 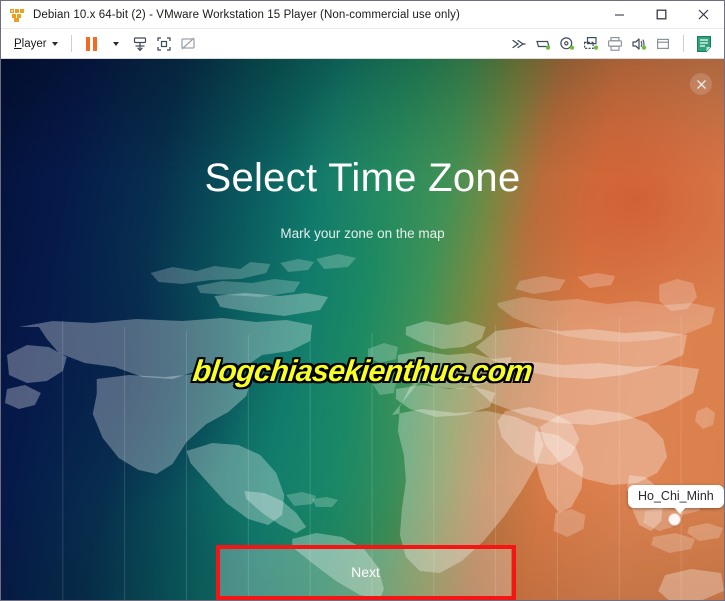 I want to click on send-ctrl-alt-del-button, so click(x=140, y=44).